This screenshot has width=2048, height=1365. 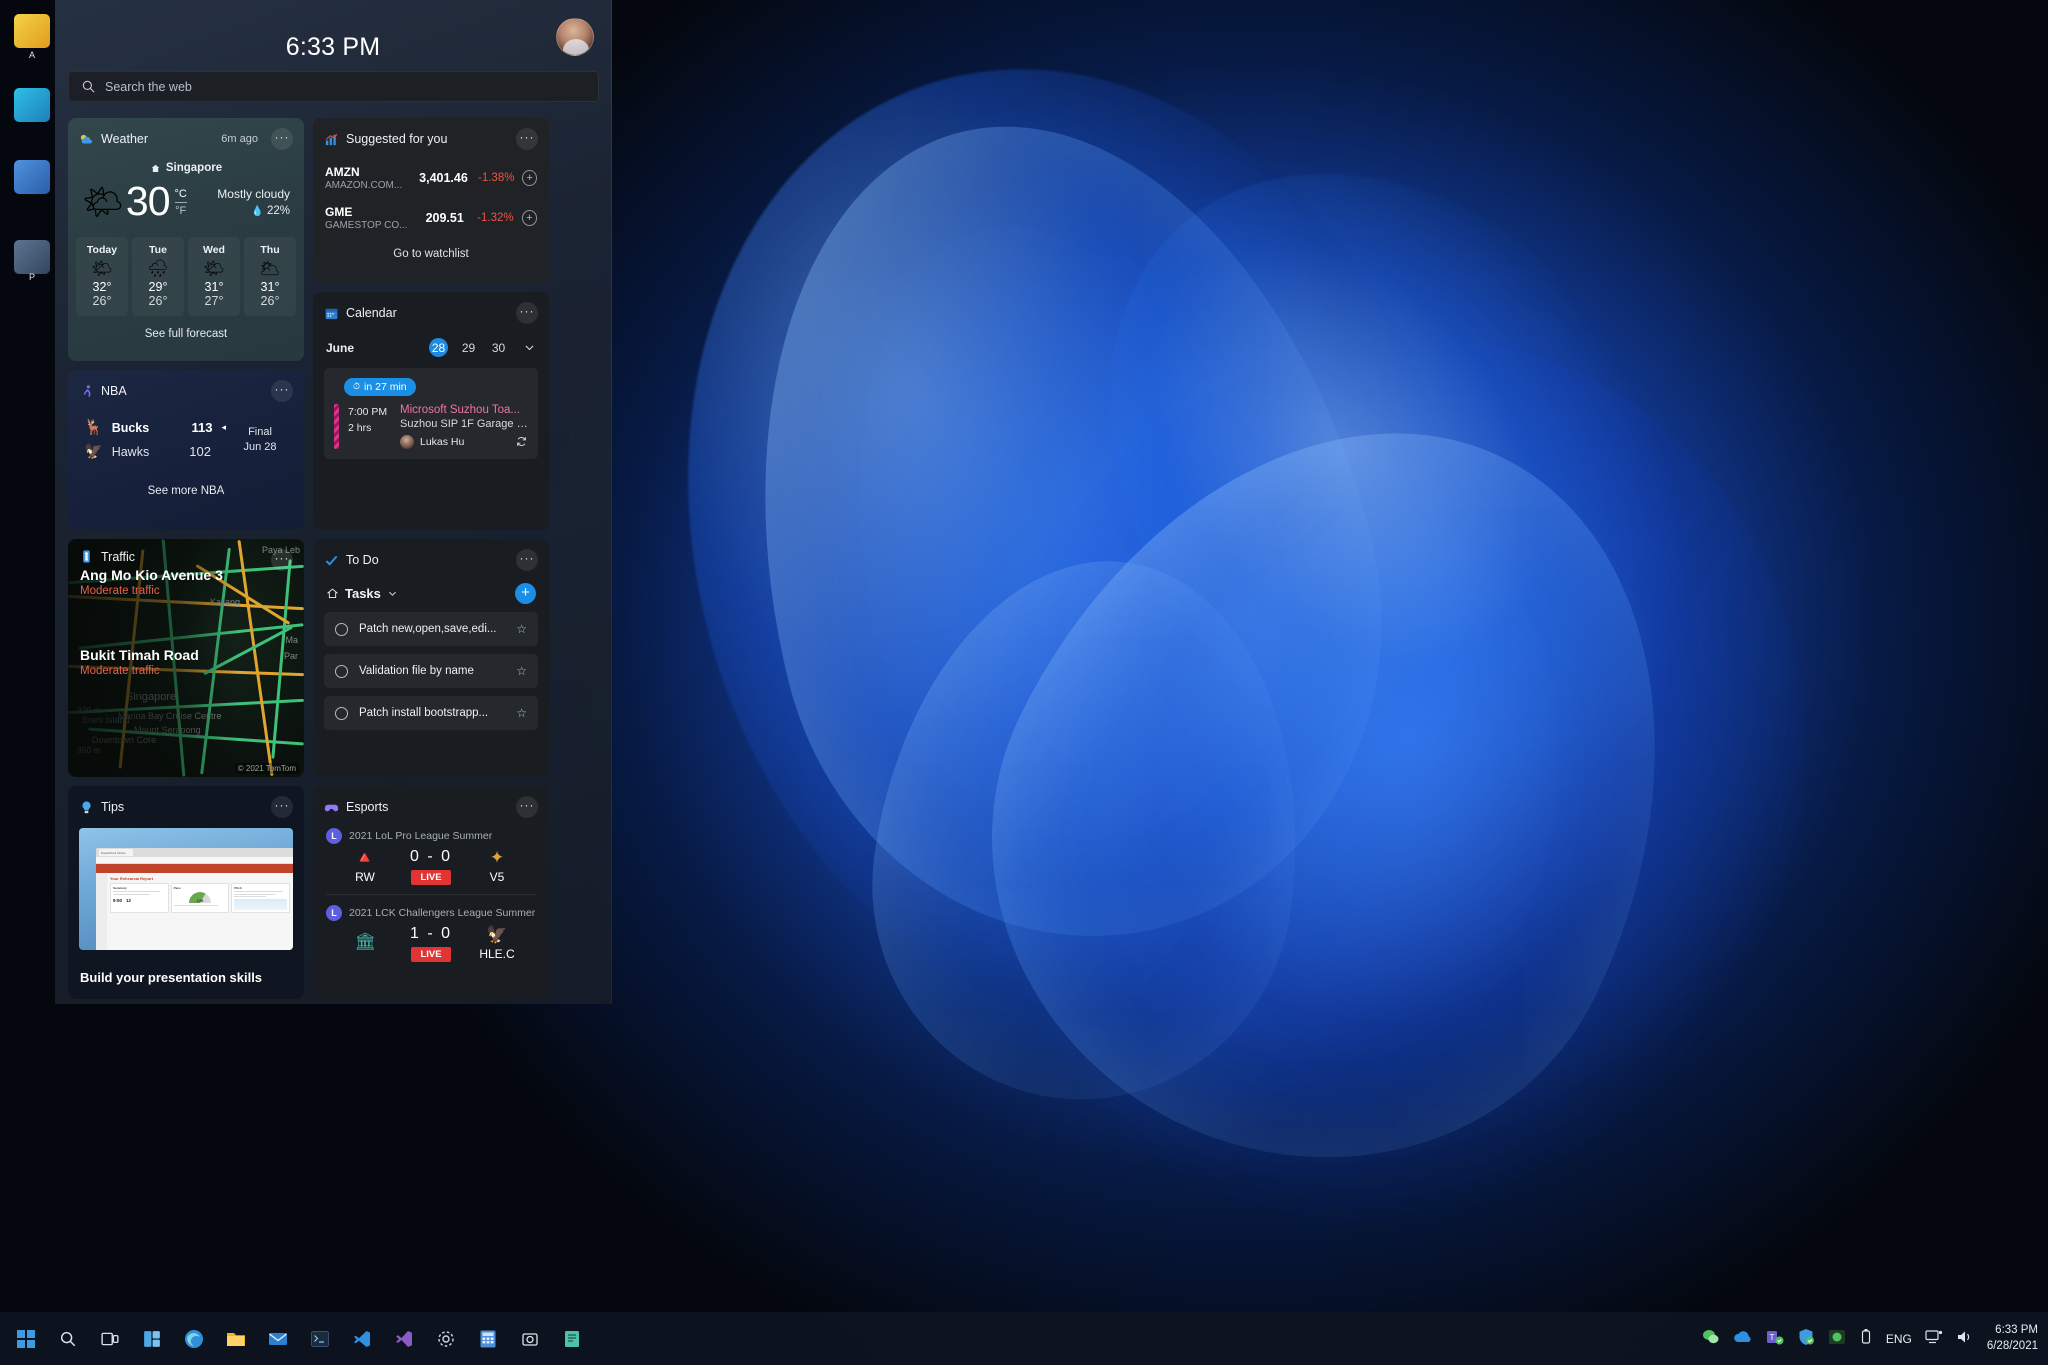 I want to click on weather-unit-celsius: °C, so click(x=180, y=195).